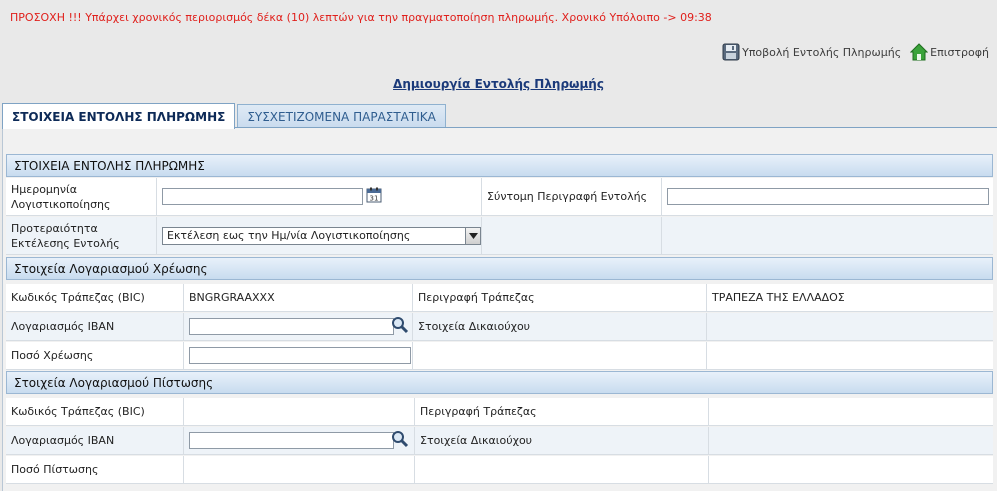 Image resolution: width=997 pixels, height=491 pixels. Describe the element at coordinates (291, 326) in the screenshot. I see `debit-iban-input` at that location.